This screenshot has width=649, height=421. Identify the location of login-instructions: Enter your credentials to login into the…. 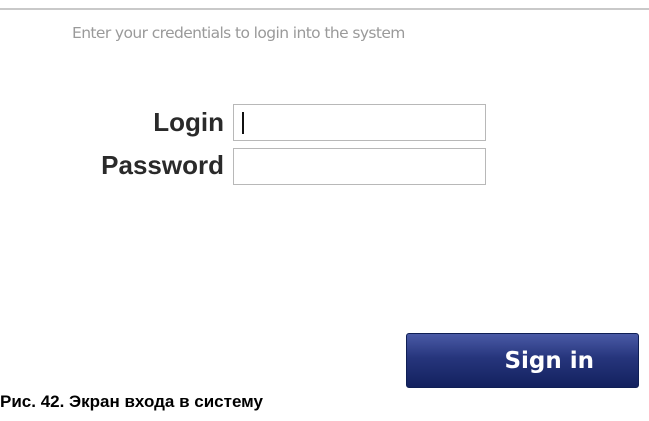
(238, 33).